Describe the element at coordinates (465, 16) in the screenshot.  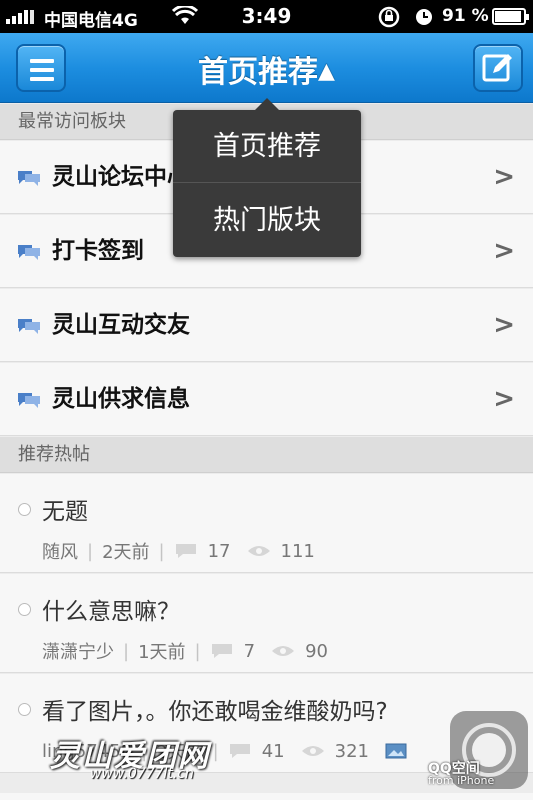
I see `battery-percent: 91 %` at that location.